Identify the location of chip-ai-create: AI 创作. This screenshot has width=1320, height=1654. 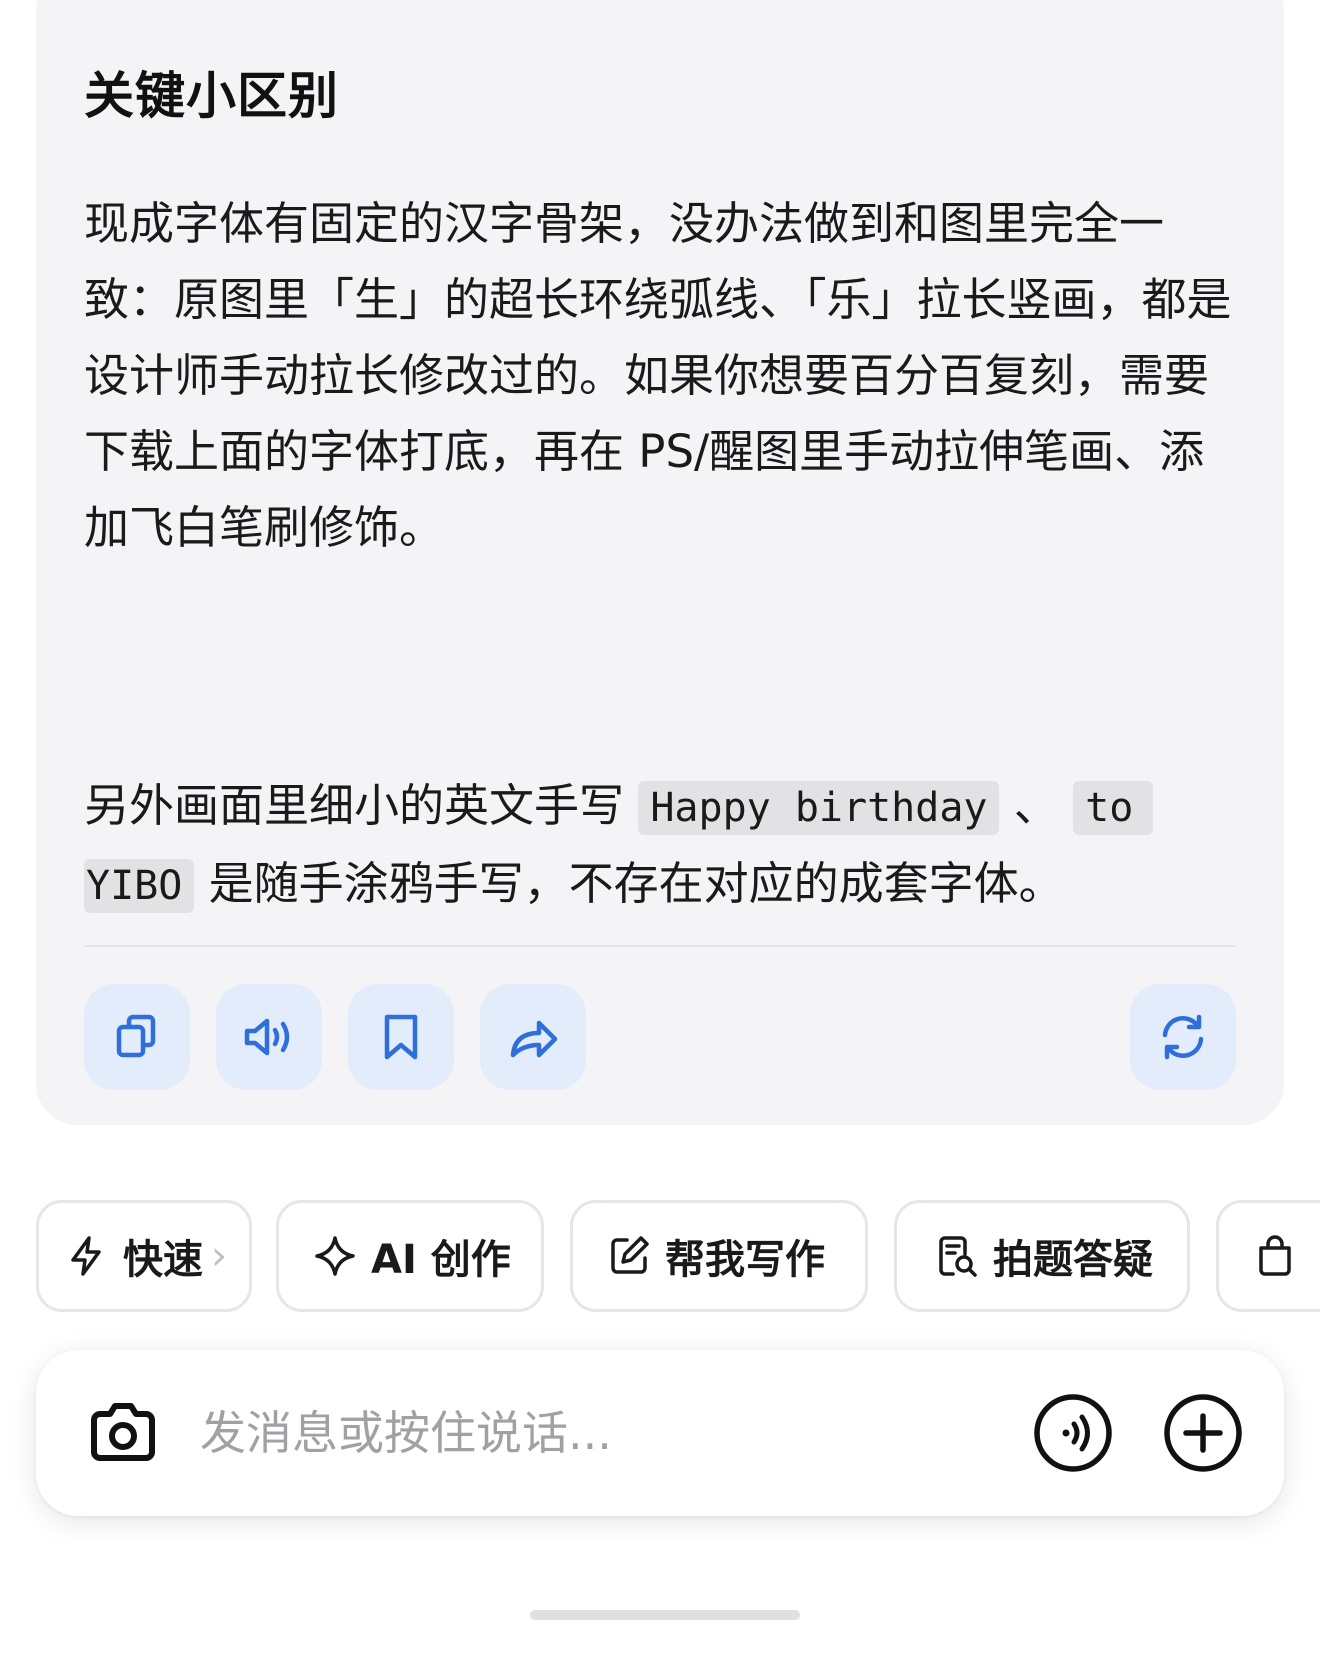
(410, 1256).